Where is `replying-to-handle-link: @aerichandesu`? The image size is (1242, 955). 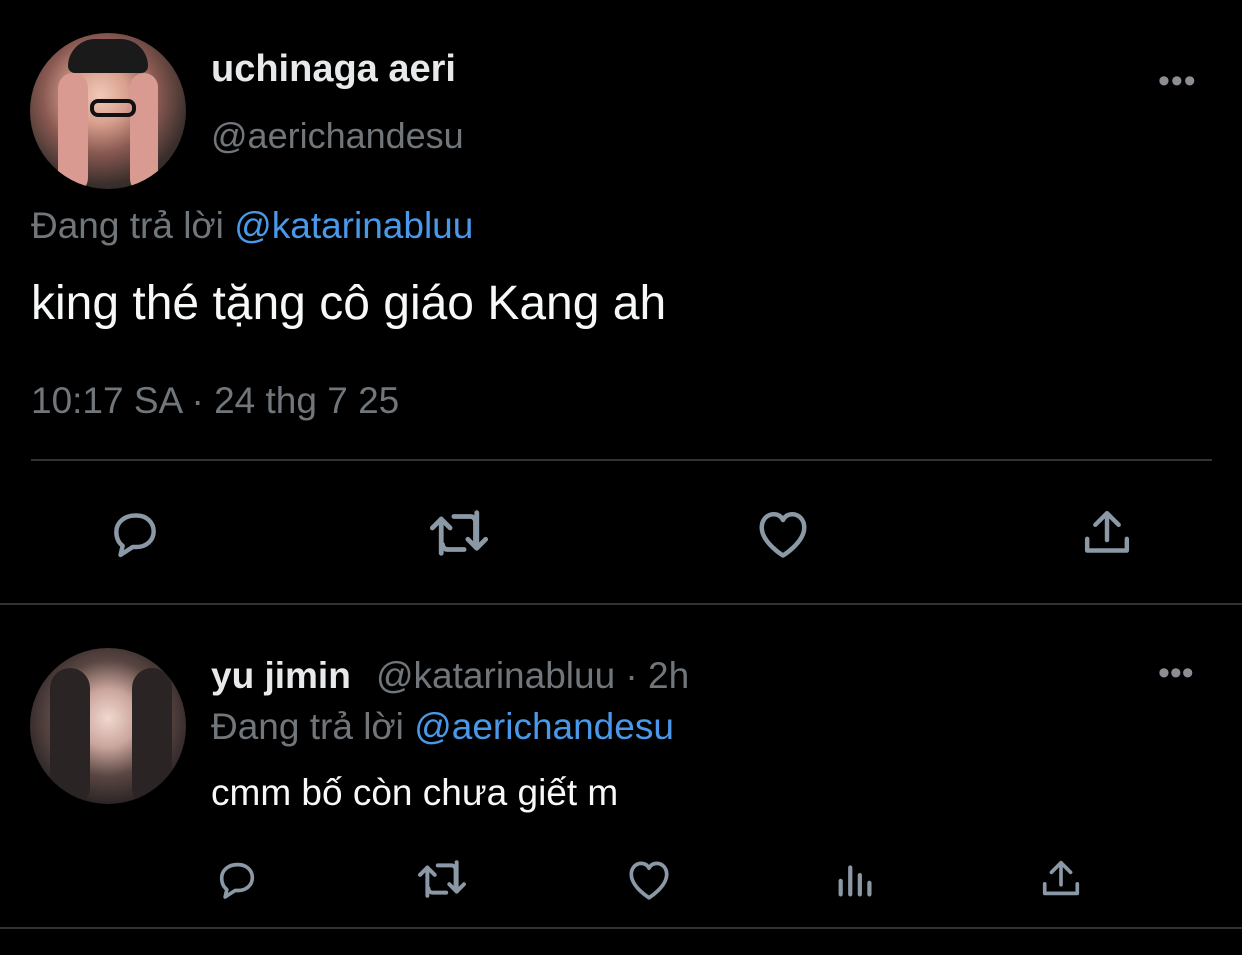 replying-to-handle-link: @aerichandesu is located at coordinates (544, 726).